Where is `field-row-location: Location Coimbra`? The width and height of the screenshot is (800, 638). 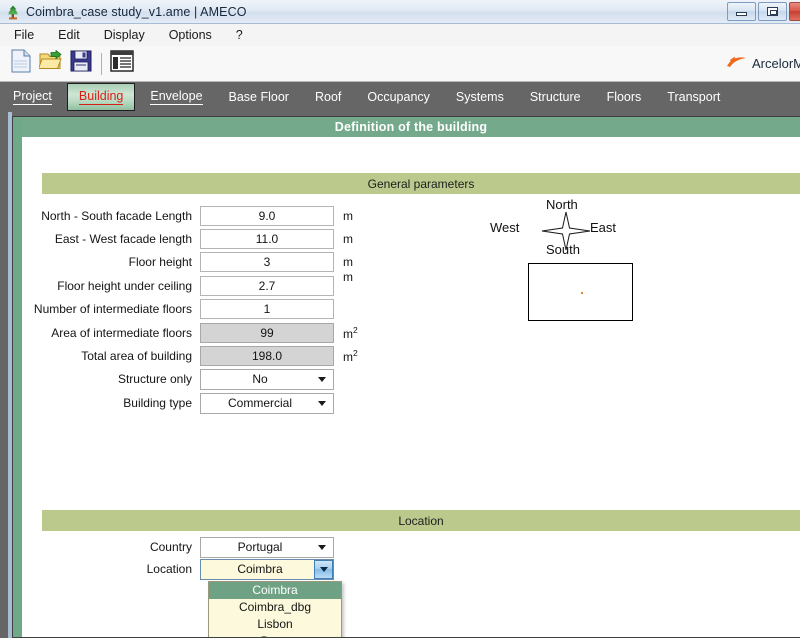 field-row-location: Location Coimbra is located at coordinates (178, 569).